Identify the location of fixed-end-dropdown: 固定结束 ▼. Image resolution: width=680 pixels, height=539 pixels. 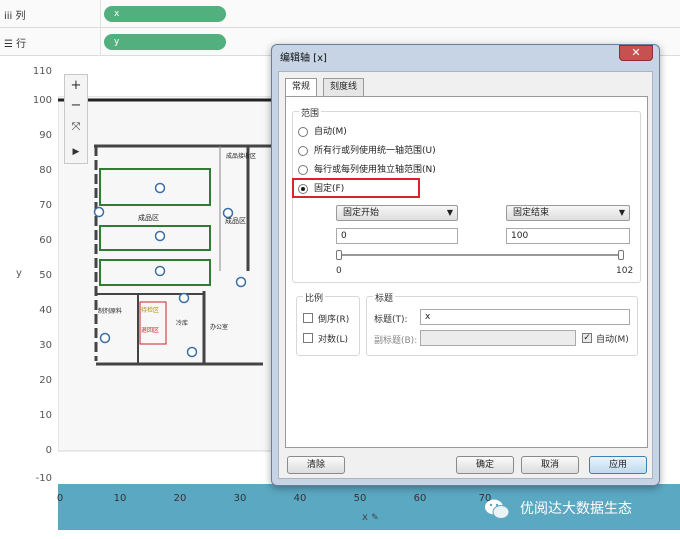
(568, 213).